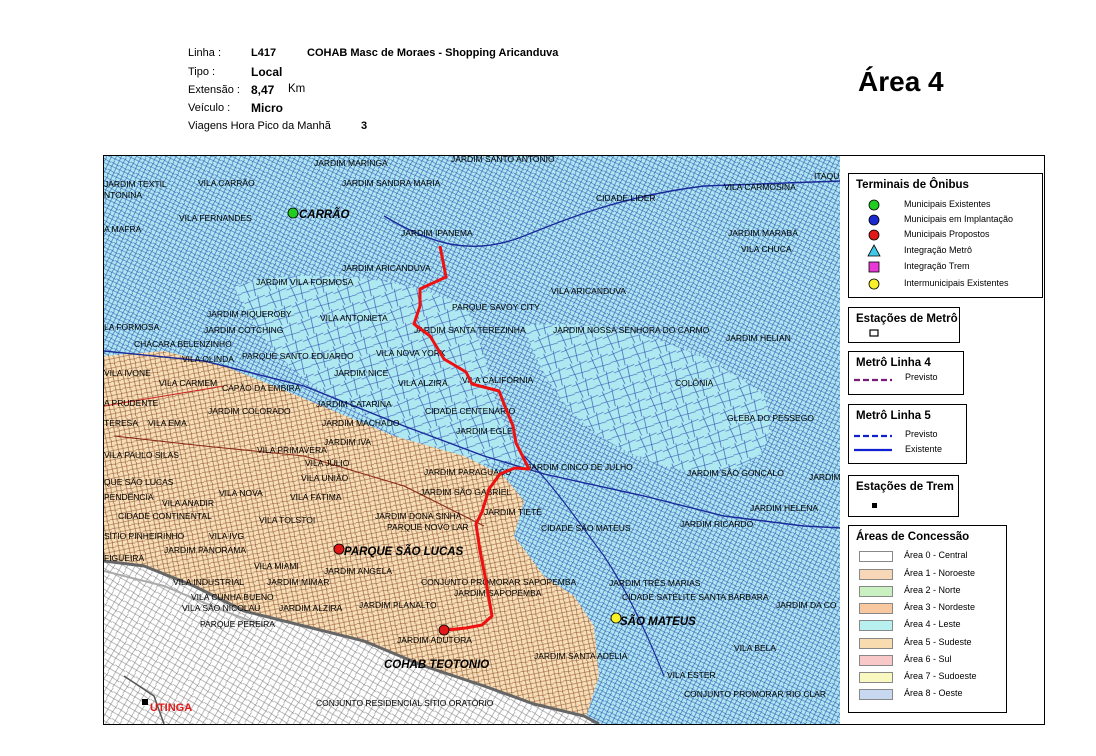 The height and width of the screenshot is (756, 1096). What do you see at coordinates (465, 492) in the screenshot?
I see `place-label: JARDIM SÃO GABRIEL` at bounding box center [465, 492].